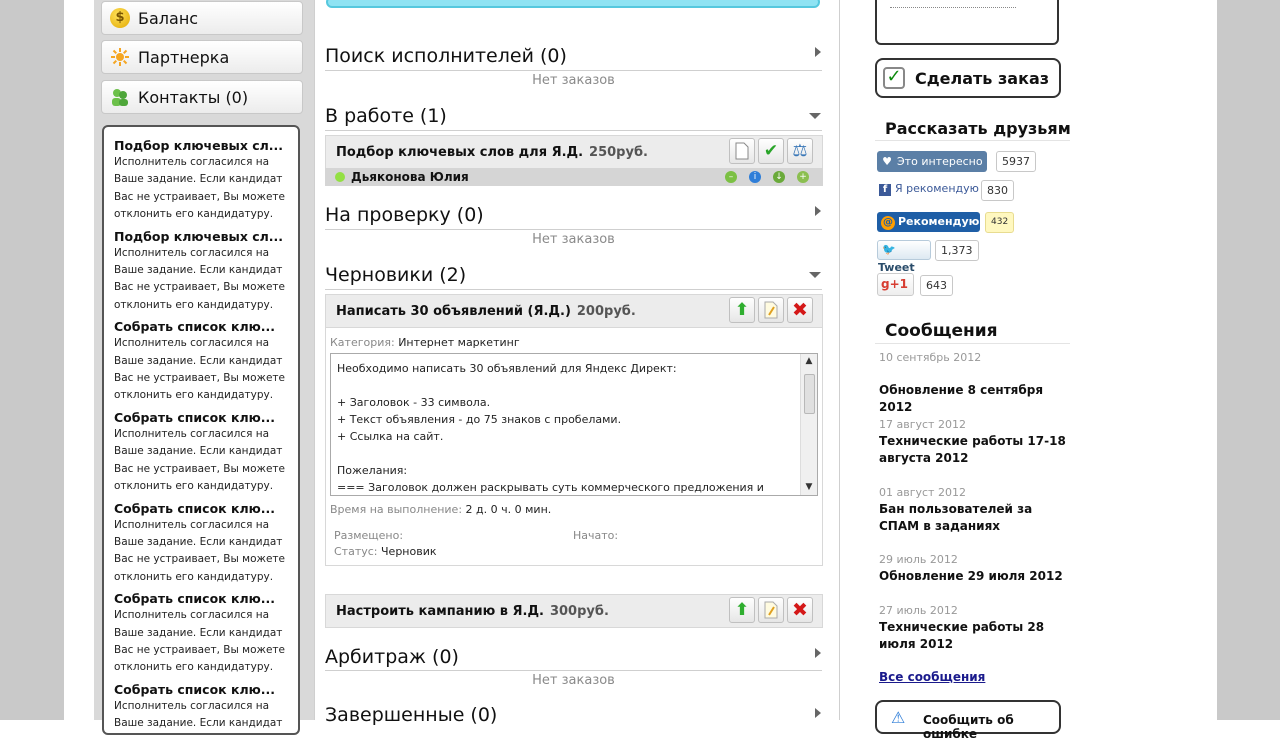  Describe the element at coordinates (731, 177) in the screenshot. I see `remove-icon: –` at that location.